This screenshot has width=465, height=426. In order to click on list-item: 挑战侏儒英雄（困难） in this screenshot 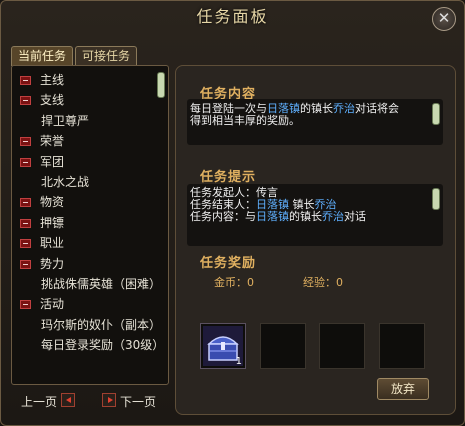, I will do `click(88, 284)`.